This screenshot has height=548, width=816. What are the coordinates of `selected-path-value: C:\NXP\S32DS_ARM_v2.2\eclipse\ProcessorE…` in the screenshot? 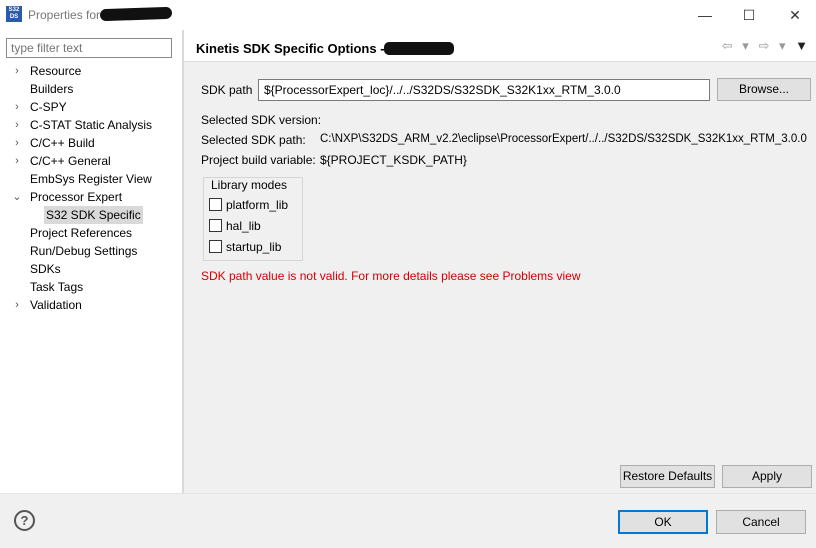 It's located at (563, 139).